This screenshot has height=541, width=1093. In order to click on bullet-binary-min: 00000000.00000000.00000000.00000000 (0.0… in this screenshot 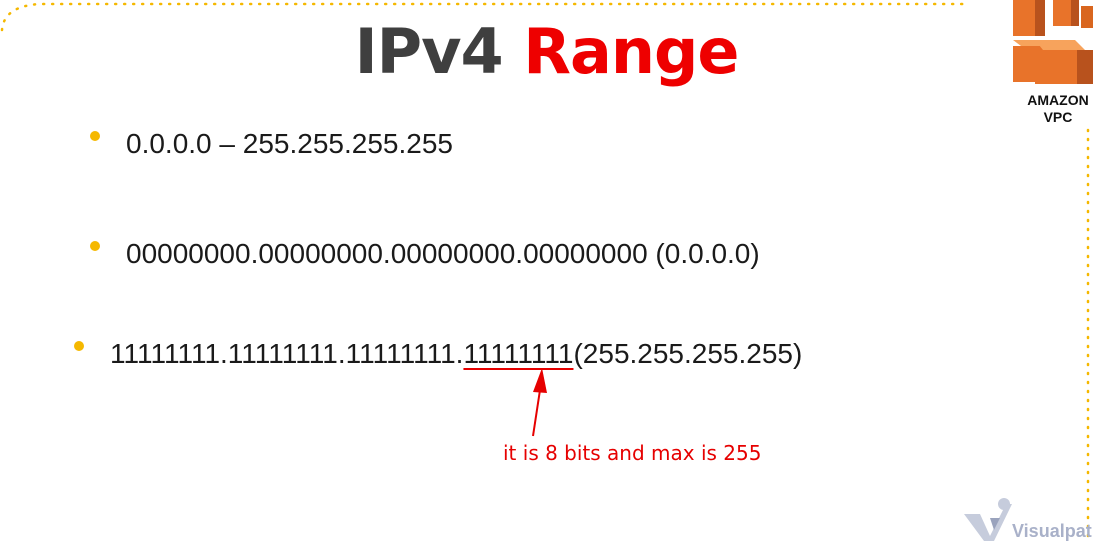, I will do `click(425, 254)`.